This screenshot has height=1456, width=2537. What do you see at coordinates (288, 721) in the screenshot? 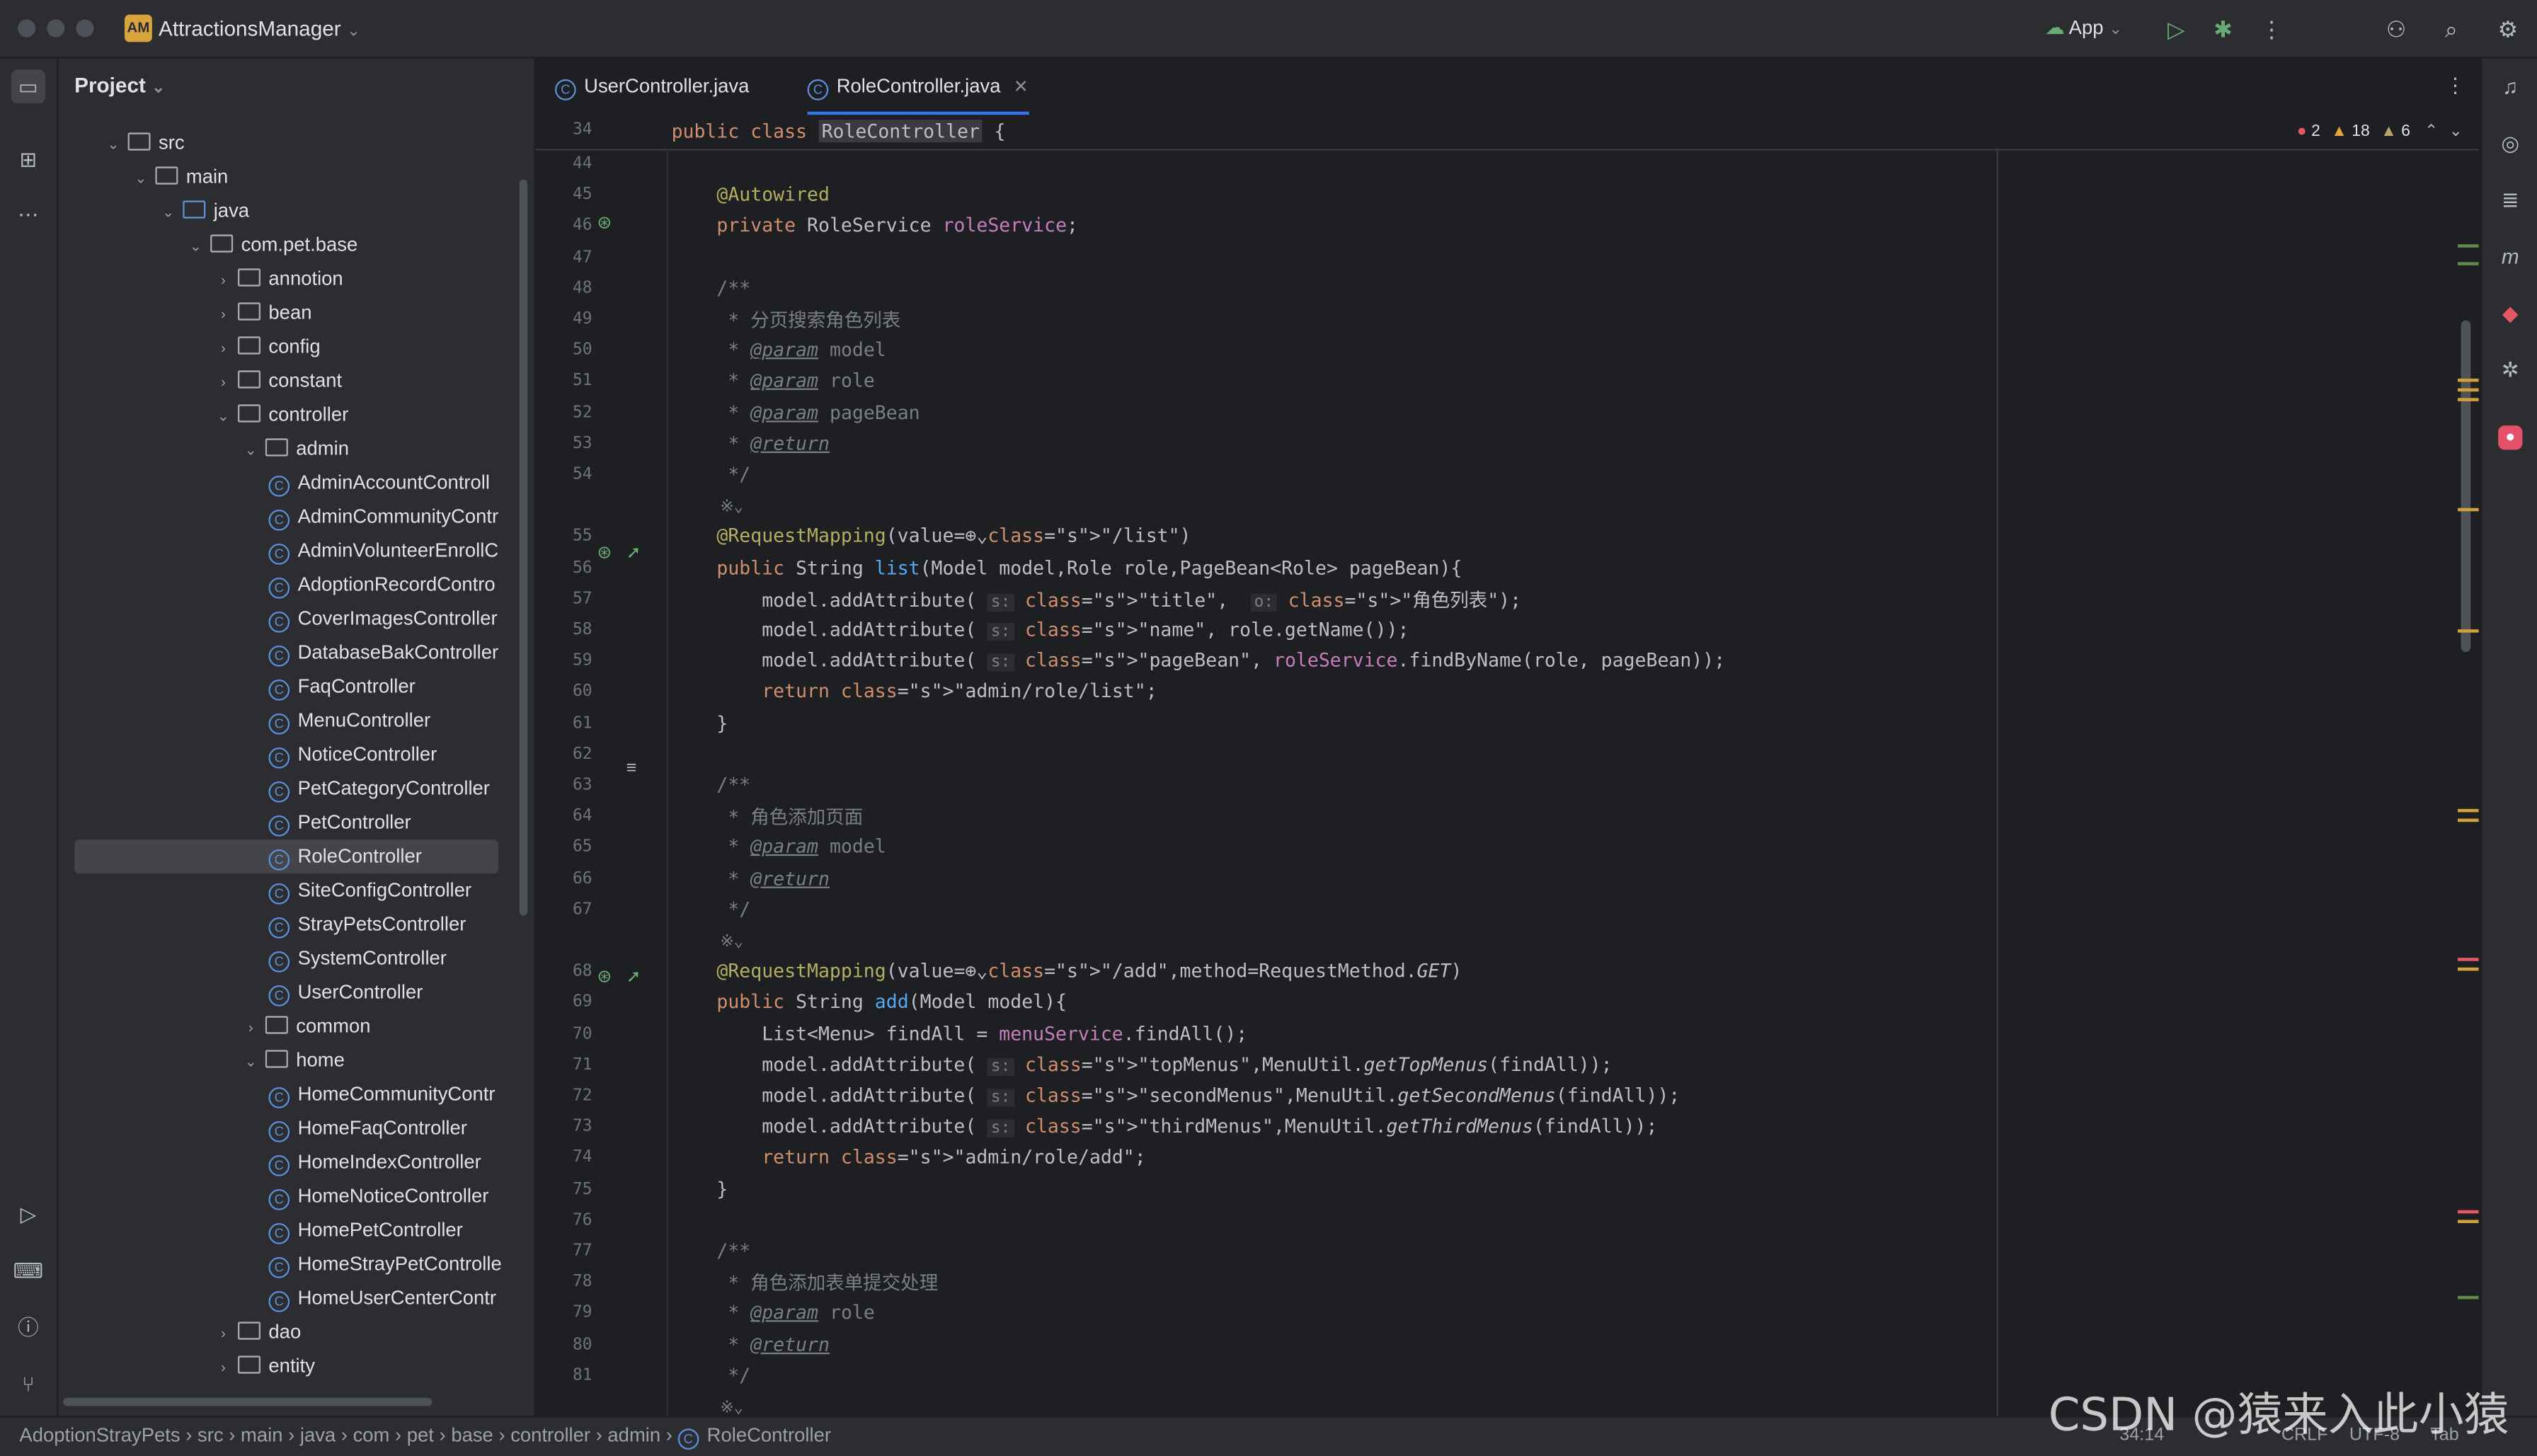
I see `tree-item-class: C MenuController` at bounding box center [288, 721].